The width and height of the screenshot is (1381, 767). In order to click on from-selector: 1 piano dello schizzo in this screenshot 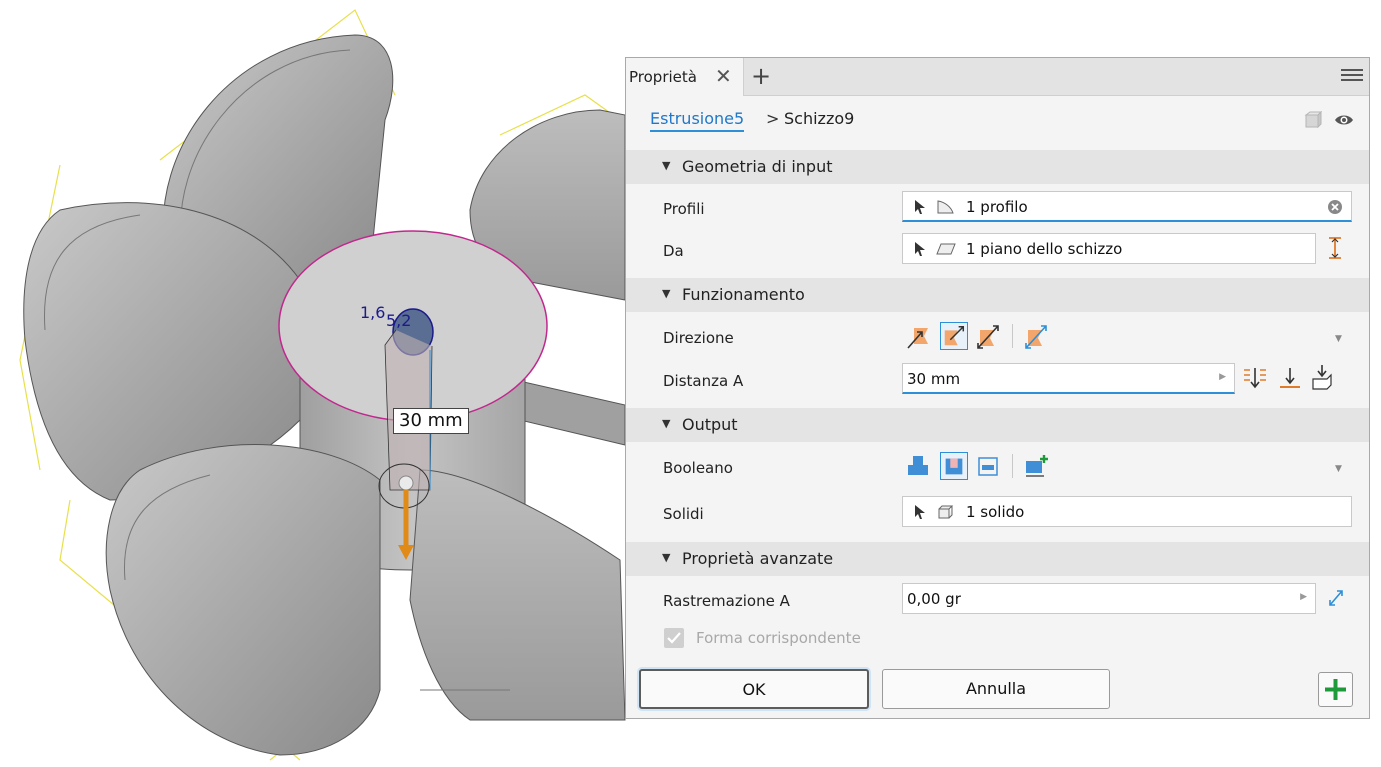, I will do `click(1109, 248)`.